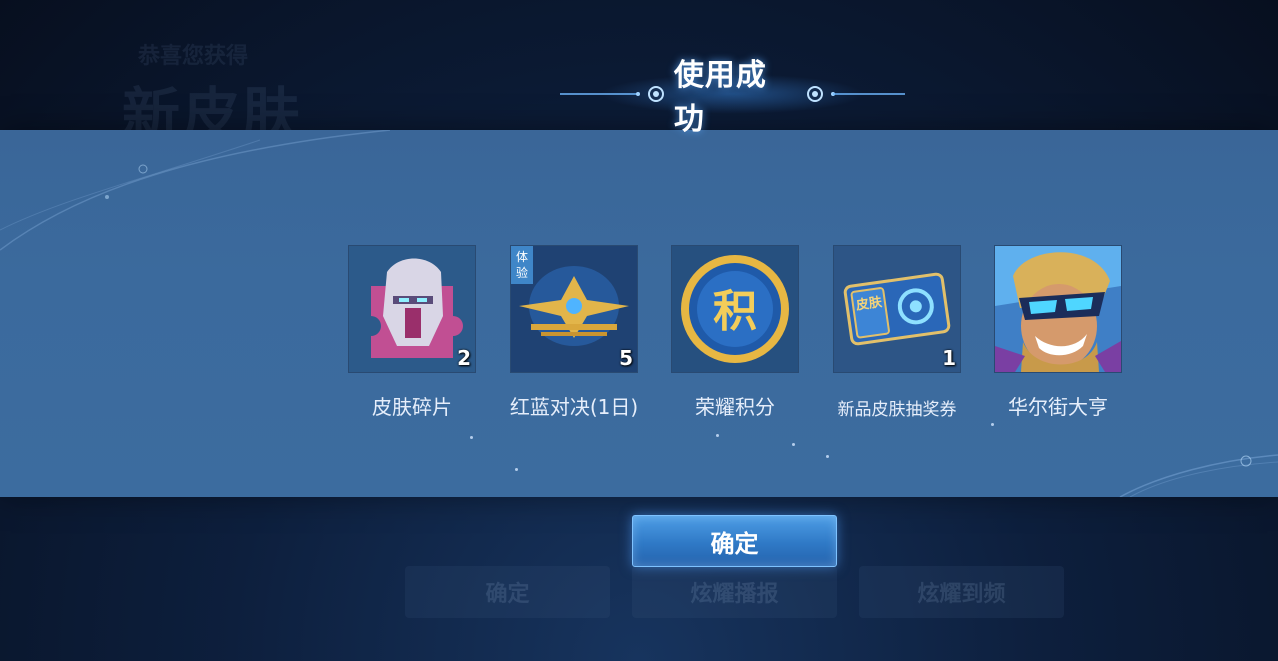 This screenshot has height=661, width=1278. What do you see at coordinates (897, 410) in the screenshot?
I see `item-name: 新品皮肤抽奖券` at bounding box center [897, 410].